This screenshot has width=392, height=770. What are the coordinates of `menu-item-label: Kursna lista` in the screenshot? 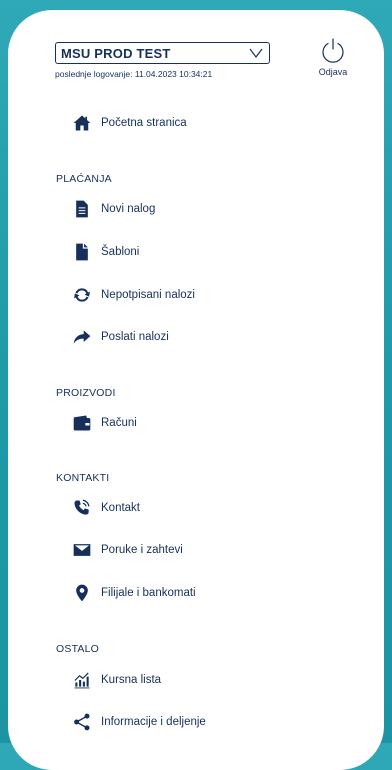 It's located at (131, 680).